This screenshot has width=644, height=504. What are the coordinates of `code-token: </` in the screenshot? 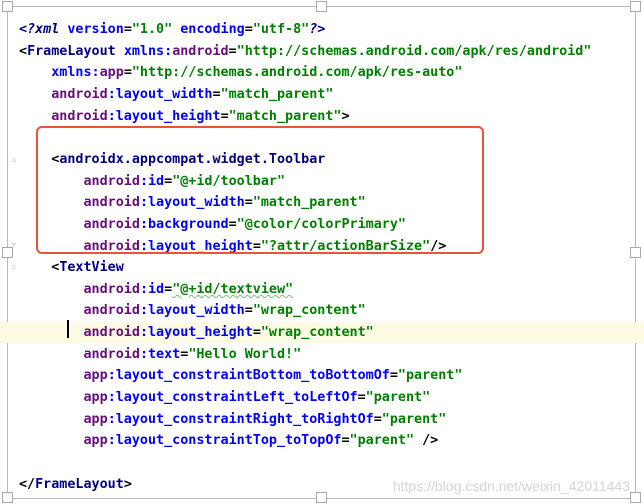 It's located at (27, 484).